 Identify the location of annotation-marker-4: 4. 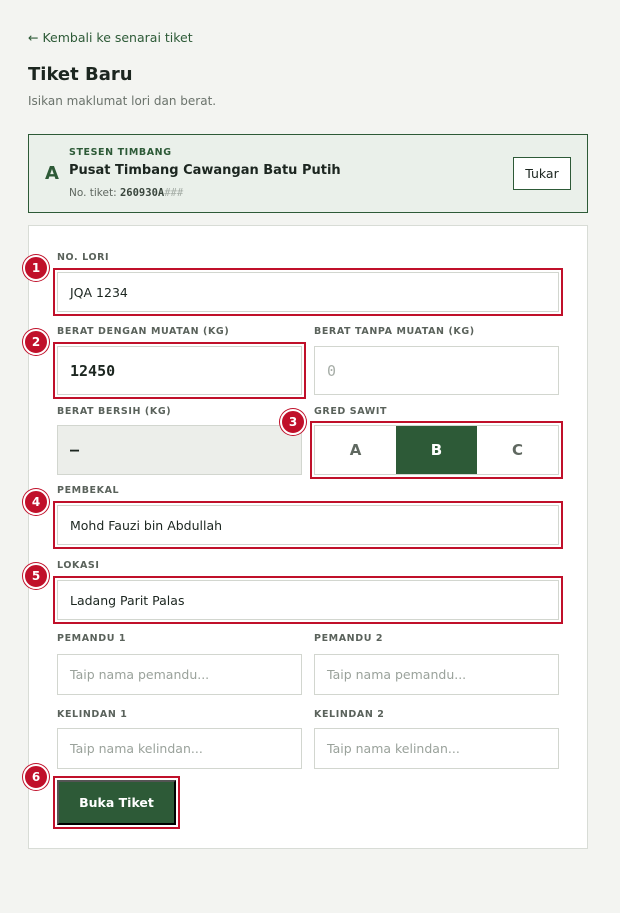
(36, 502).